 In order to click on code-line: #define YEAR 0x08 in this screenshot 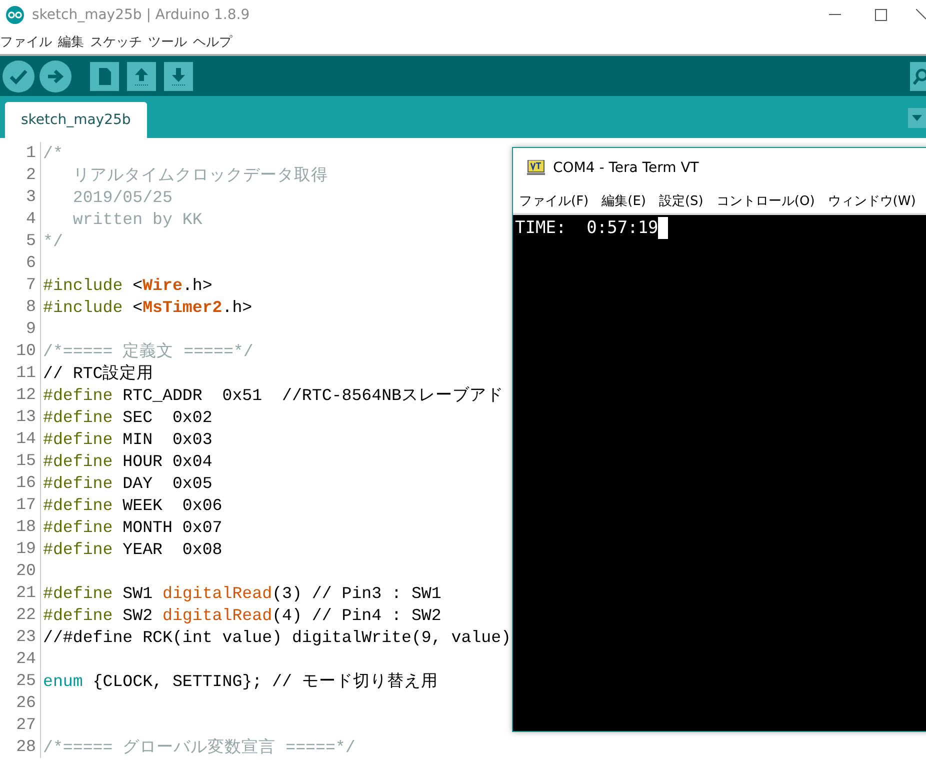, I will do `click(132, 549)`.